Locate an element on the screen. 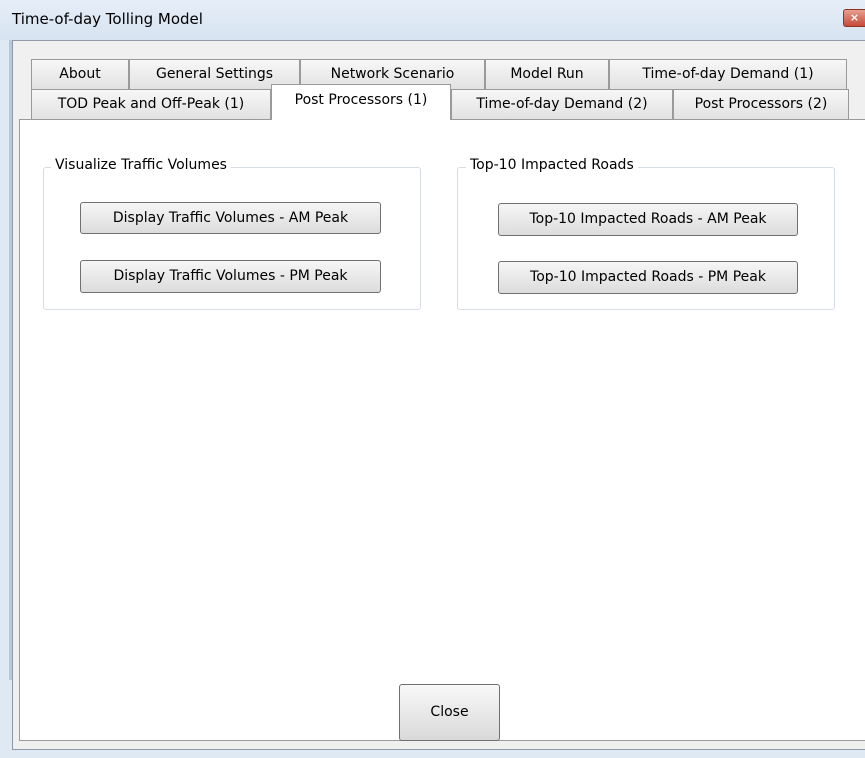 This screenshot has height=758, width=865. tab-label: About is located at coordinates (80, 74).